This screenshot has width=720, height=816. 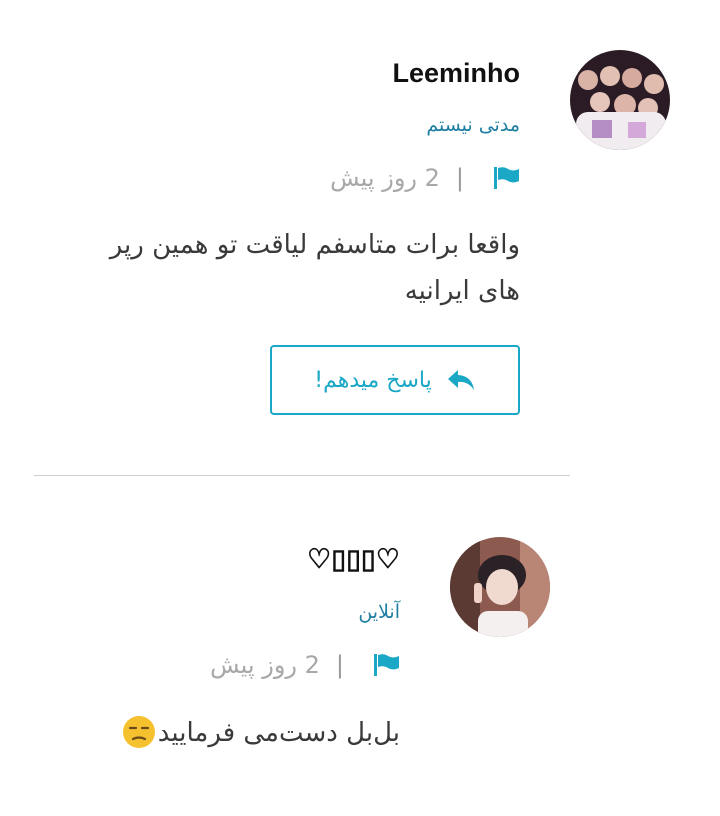 What do you see at coordinates (138, 732) in the screenshot?
I see `unamused-face-icon` at bounding box center [138, 732].